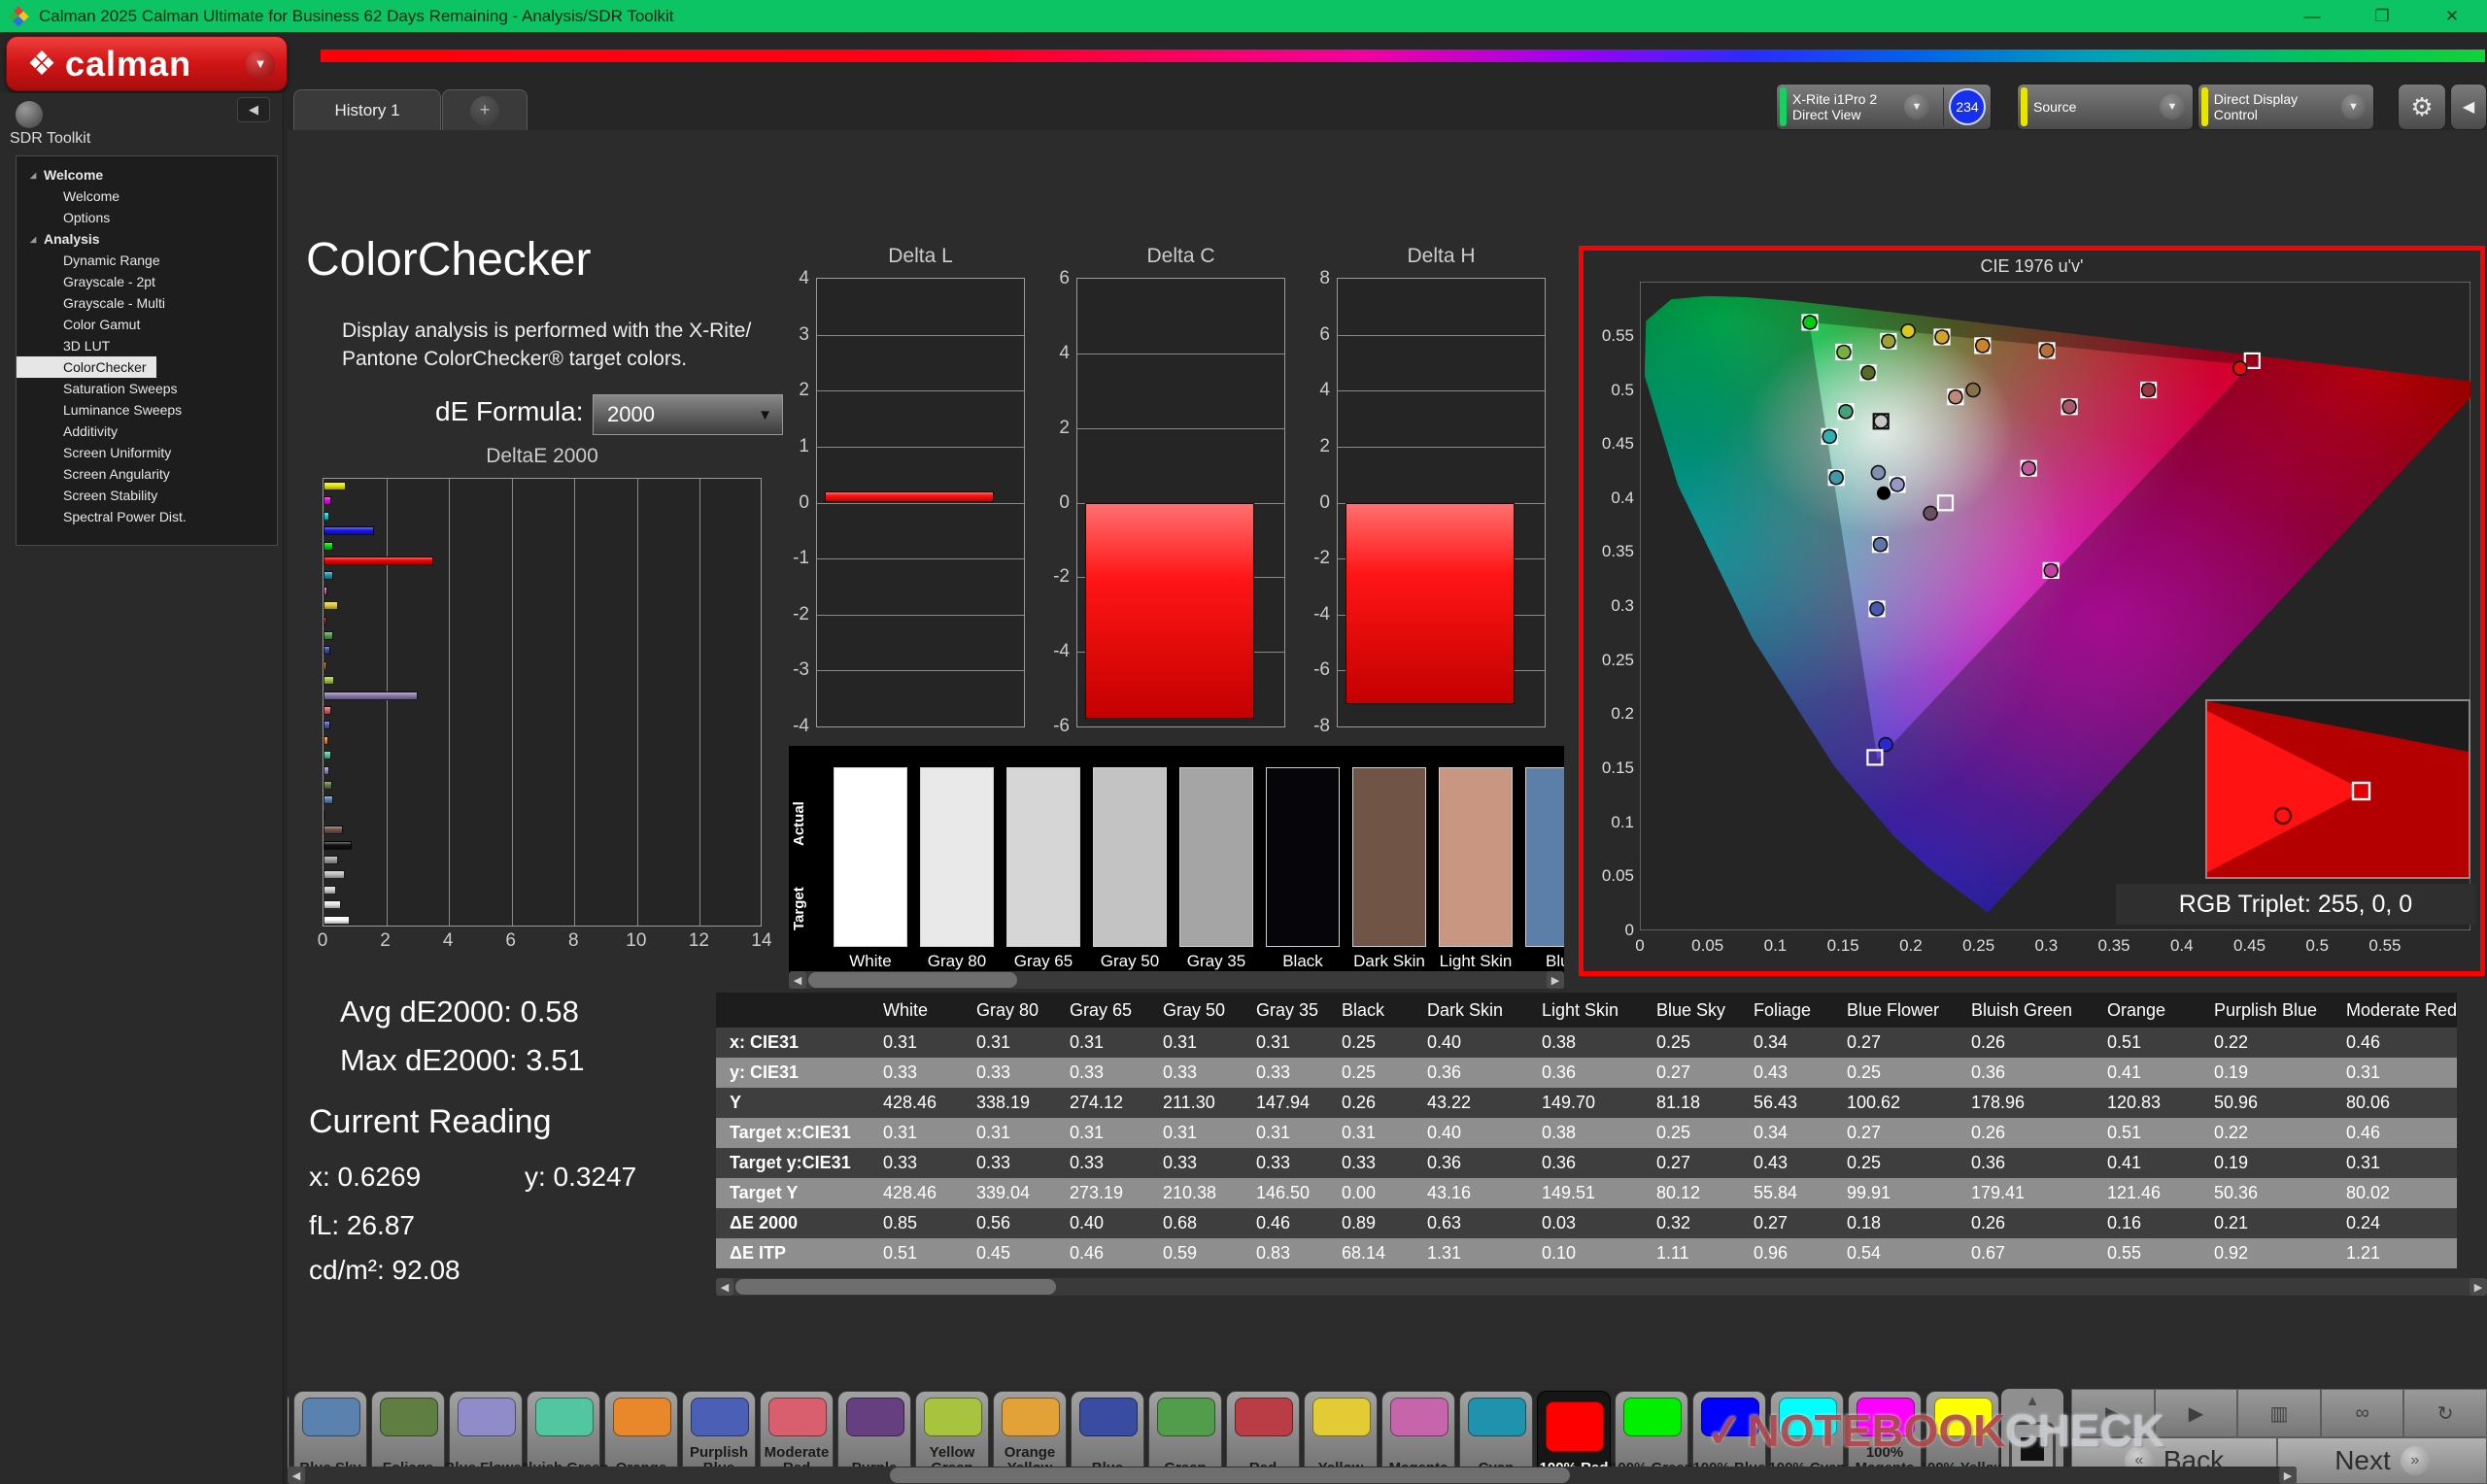  I want to click on source-dropdown: Source ▼, so click(2105, 107).